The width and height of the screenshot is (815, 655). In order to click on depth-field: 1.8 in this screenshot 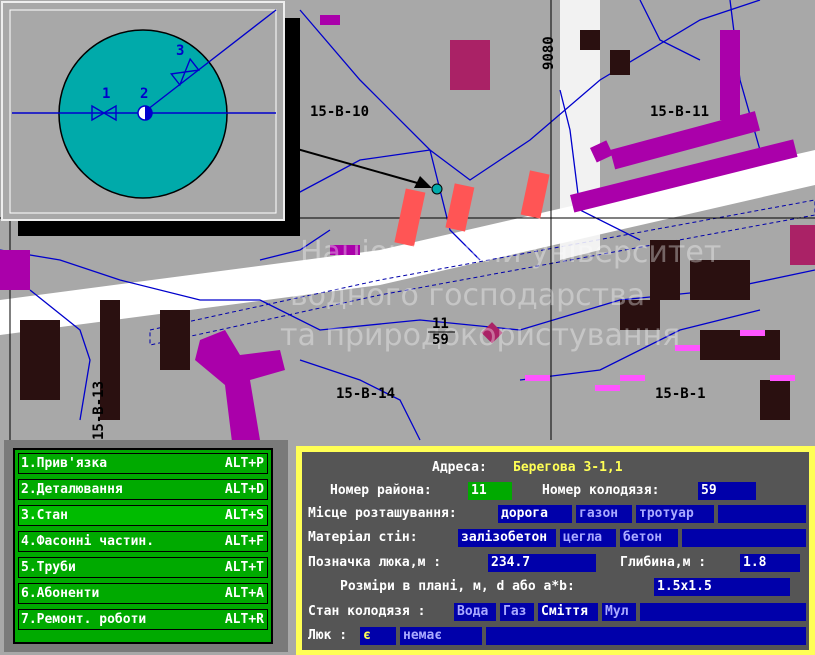, I will do `click(770, 563)`.